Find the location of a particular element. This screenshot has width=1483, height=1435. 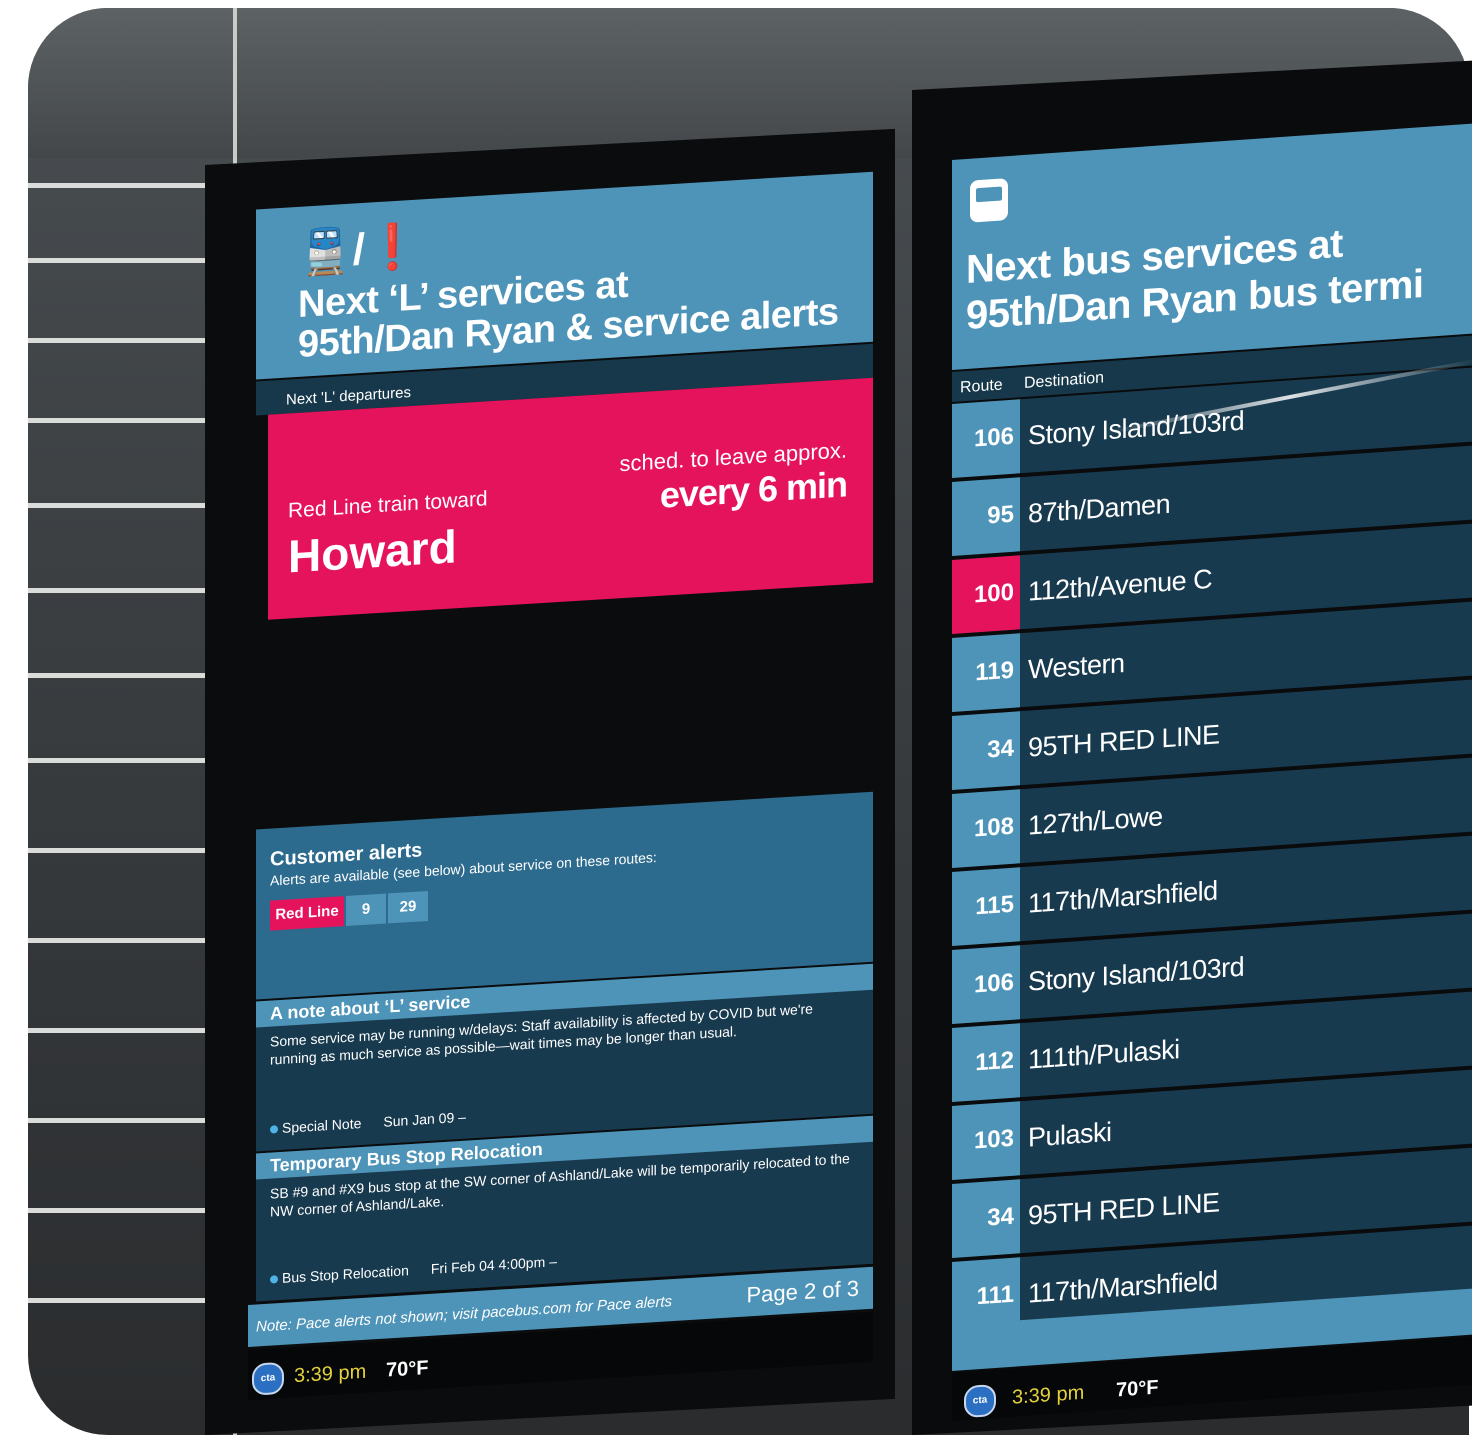

route-destination: 111th/Pulaski is located at coordinates (1104, 1054).